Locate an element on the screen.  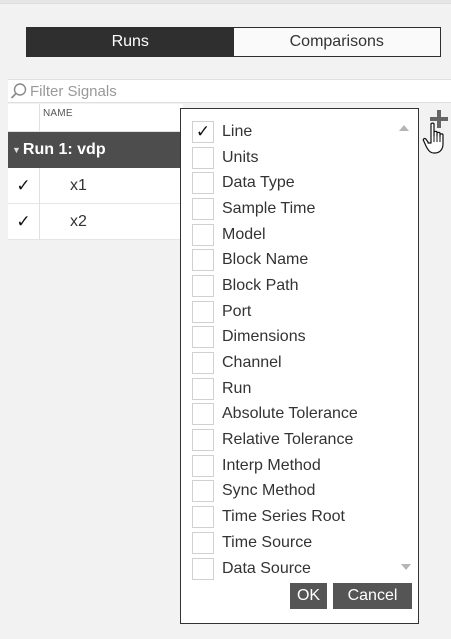
table-header: NAME is located at coordinates (95, 118).